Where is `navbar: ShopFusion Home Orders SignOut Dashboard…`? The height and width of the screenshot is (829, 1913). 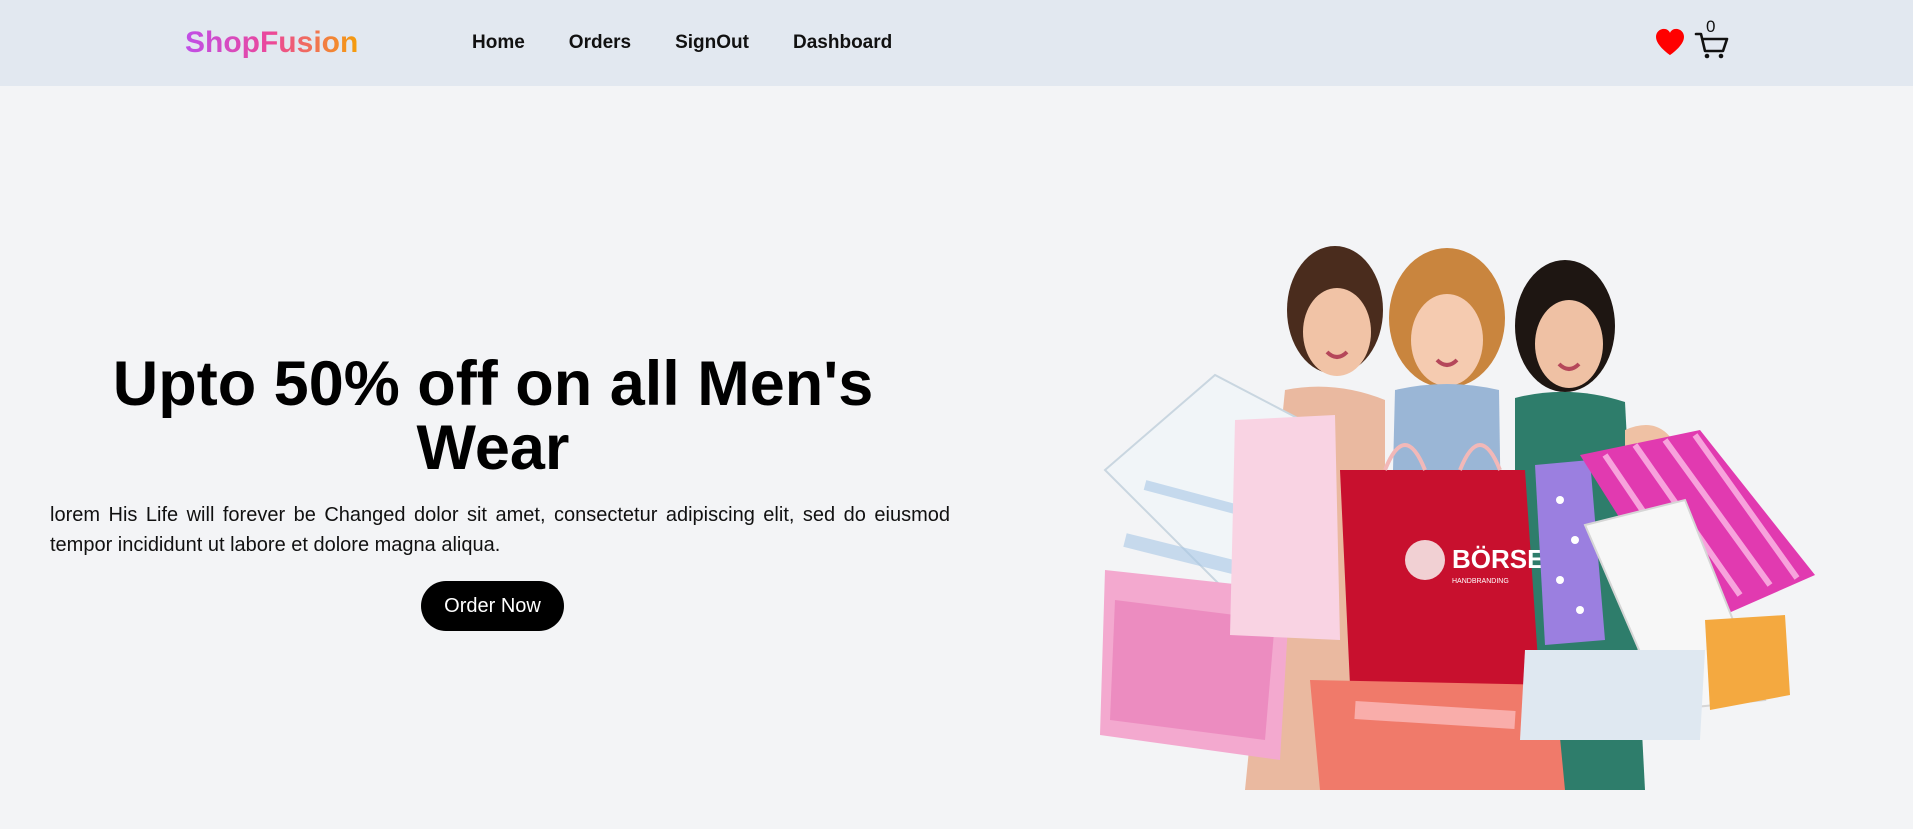
navbar: ShopFusion Home Orders SignOut Dashboard… is located at coordinates (956, 43).